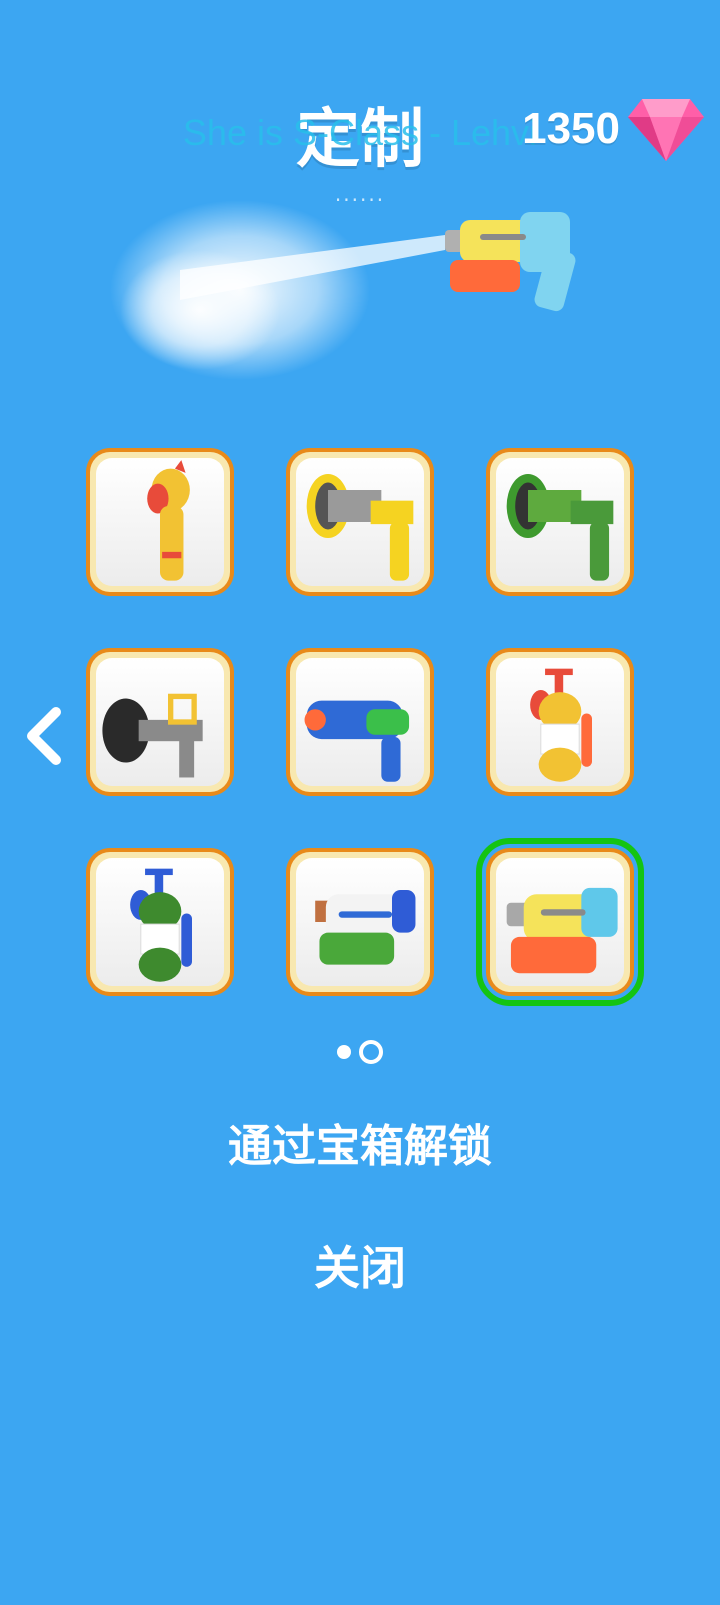 The height and width of the screenshot is (1605, 720). Describe the element at coordinates (168, 520) in the screenshot. I see `rubber-chicken-icon` at that location.